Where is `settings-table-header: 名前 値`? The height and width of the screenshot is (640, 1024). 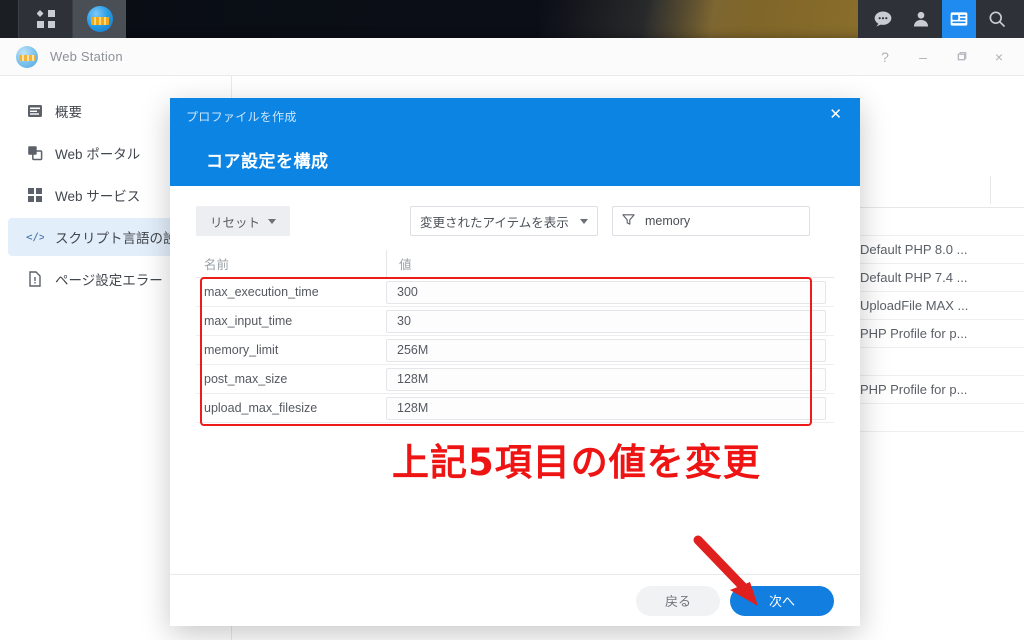
settings-table-header: 名前 値 is located at coordinates (515, 263).